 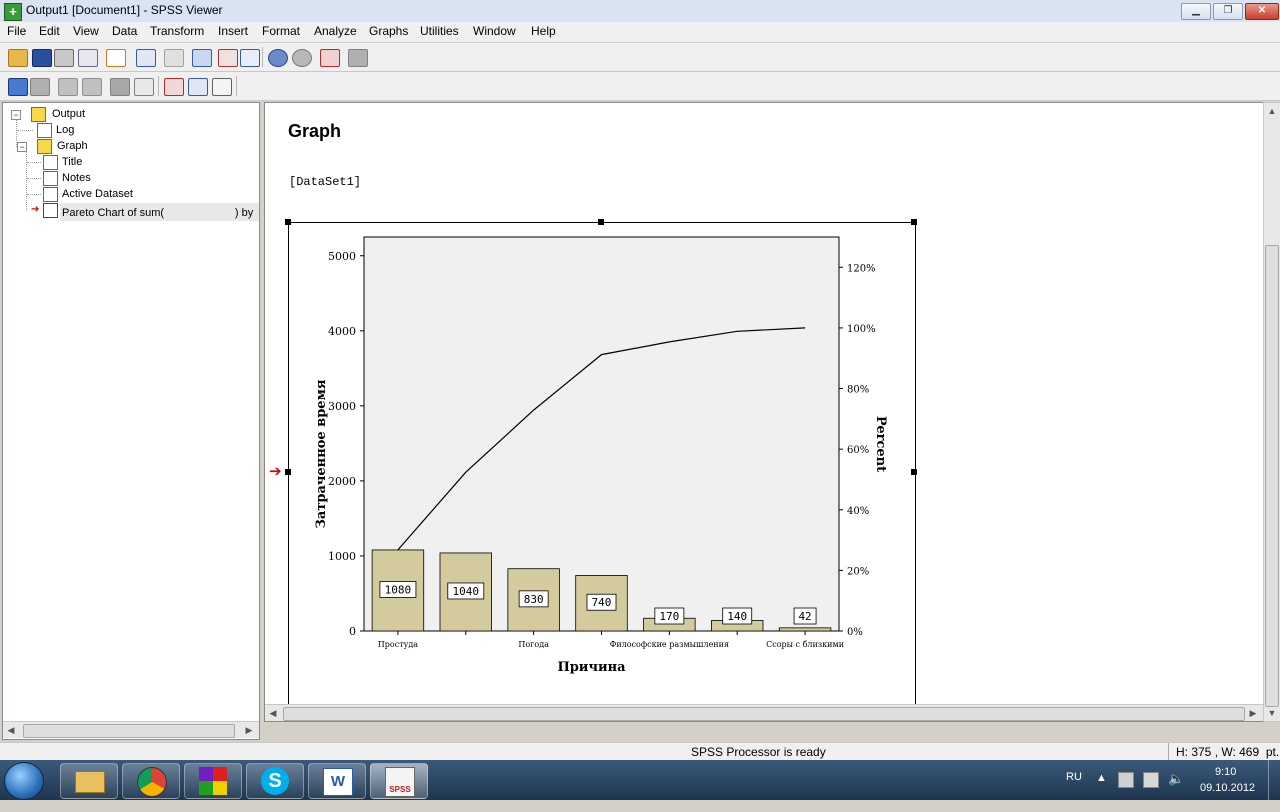 I want to click on taskbar: S W SPSS RU ▲ 🔈 9:10 09.10.2012, so click(x=640, y=780).